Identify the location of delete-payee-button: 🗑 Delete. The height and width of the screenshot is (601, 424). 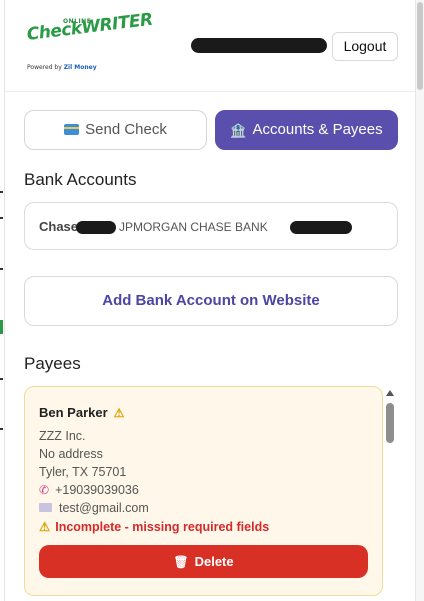
(203, 561).